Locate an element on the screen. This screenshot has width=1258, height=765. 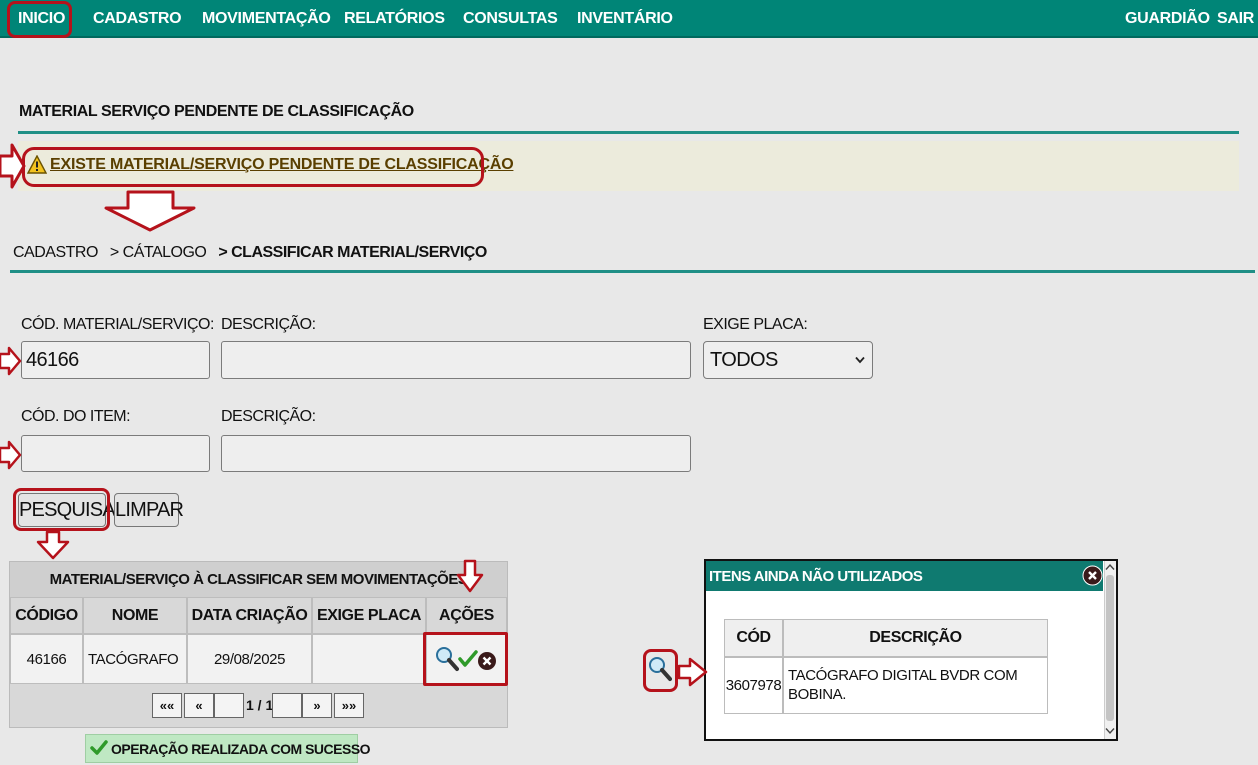
breadcrumb-current: > CLASSIFICAR MATERIAL/SERVIÇO is located at coordinates (352, 252).